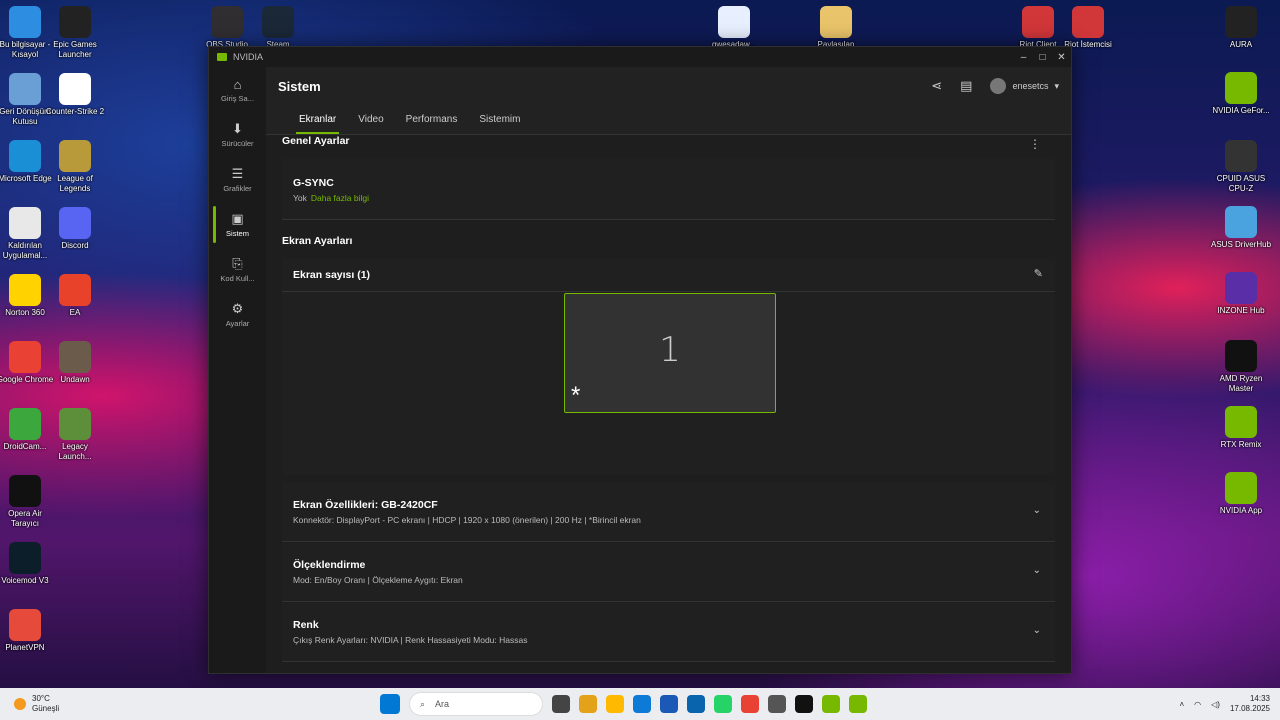 The width and height of the screenshot is (1280, 720). What do you see at coordinates (1241, 183) in the screenshot?
I see `desktop-icon-label: CPUID ASUS CPU-Z` at bounding box center [1241, 183].